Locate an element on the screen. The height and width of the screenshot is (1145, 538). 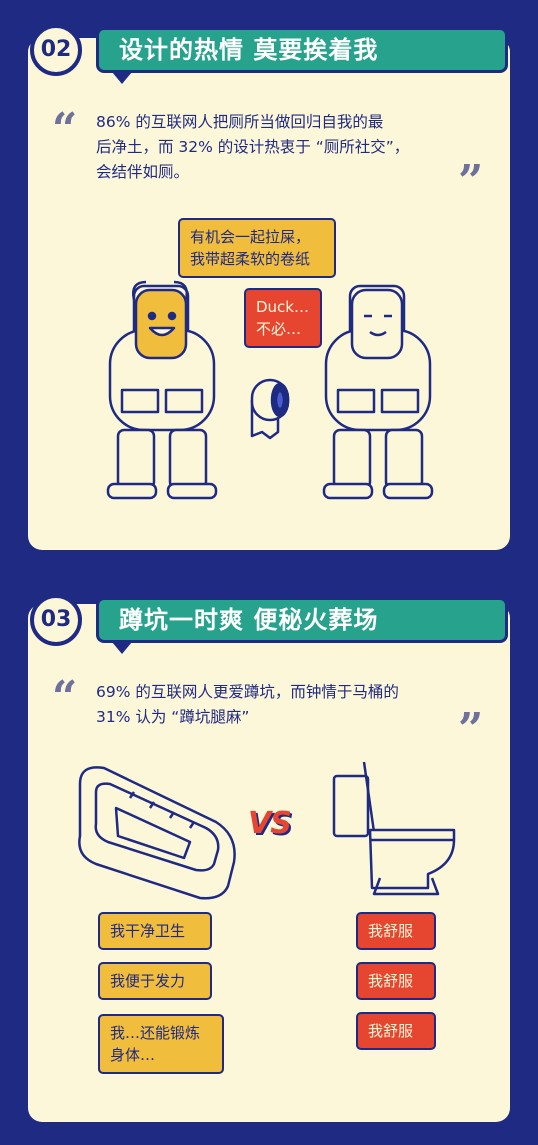
quote-line: 会结伴如厕。 is located at coordinates (143, 172).